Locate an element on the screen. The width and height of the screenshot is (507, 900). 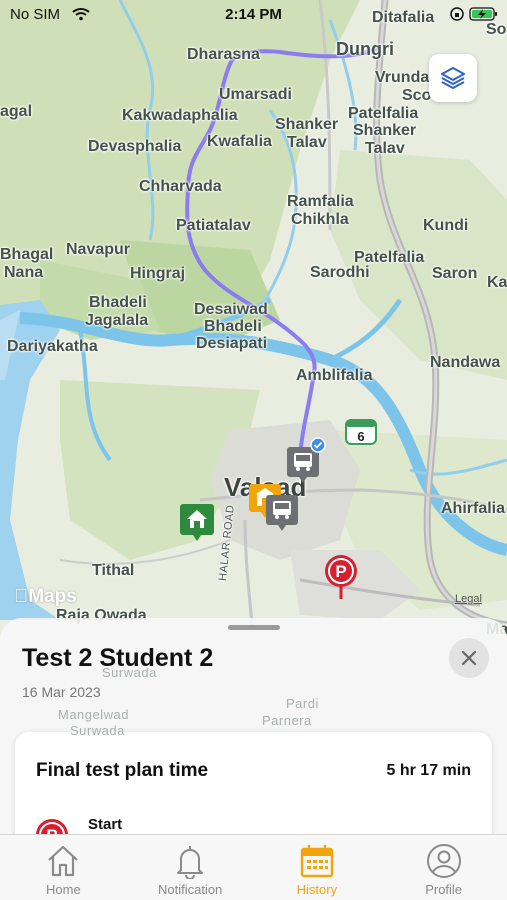
parking-icon: P is located at coordinates (341, 577).